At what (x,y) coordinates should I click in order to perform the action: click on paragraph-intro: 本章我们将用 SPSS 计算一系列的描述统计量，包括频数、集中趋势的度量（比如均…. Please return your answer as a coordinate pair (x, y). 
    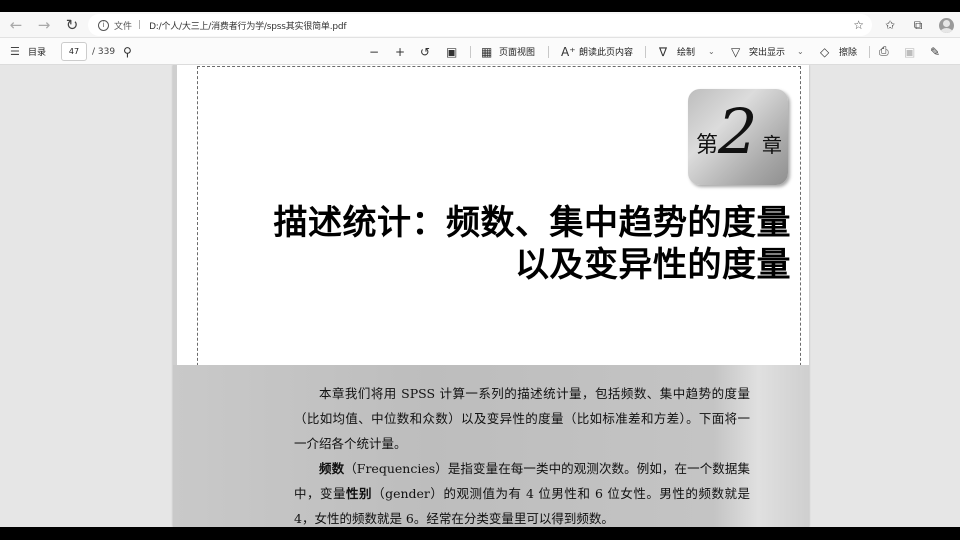
    Looking at the image, I should click on (522, 418).